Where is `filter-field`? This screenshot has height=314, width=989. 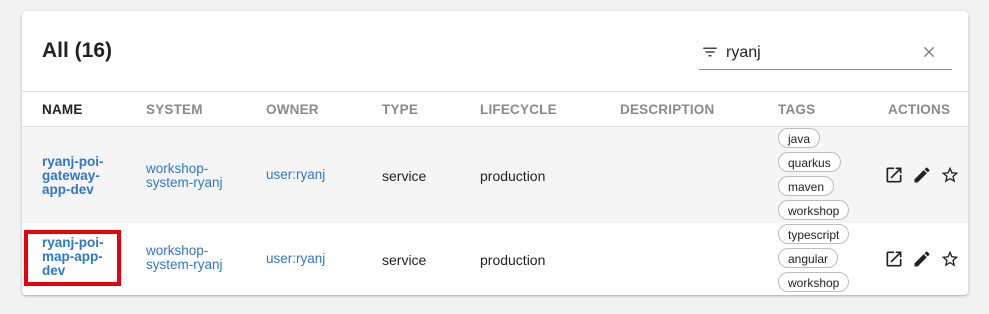 filter-field is located at coordinates (825, 55).